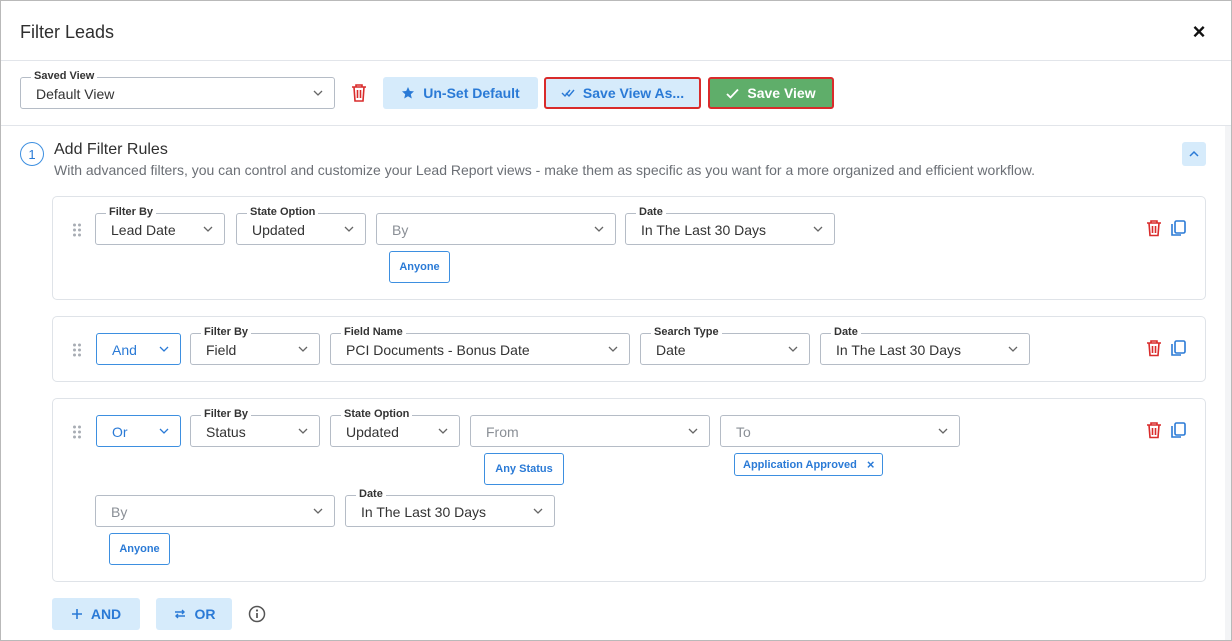 The height and width of the screenshot is (641, 1232). I want to click on delete-view-icon, so click(359, 93).